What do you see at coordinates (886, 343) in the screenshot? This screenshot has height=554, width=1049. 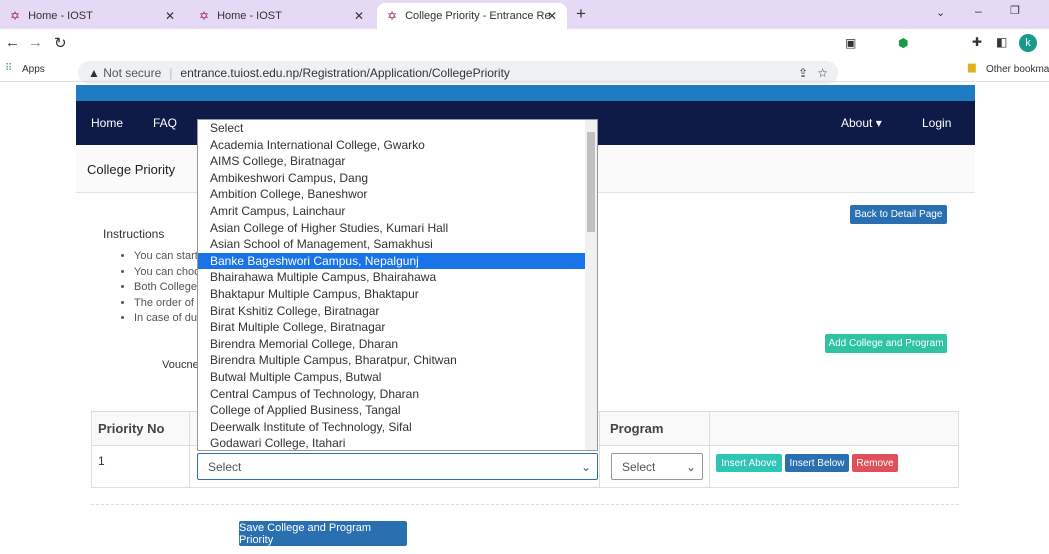 I see `add-college-program-button: Add College and Program` at bounding box center [886, 343].